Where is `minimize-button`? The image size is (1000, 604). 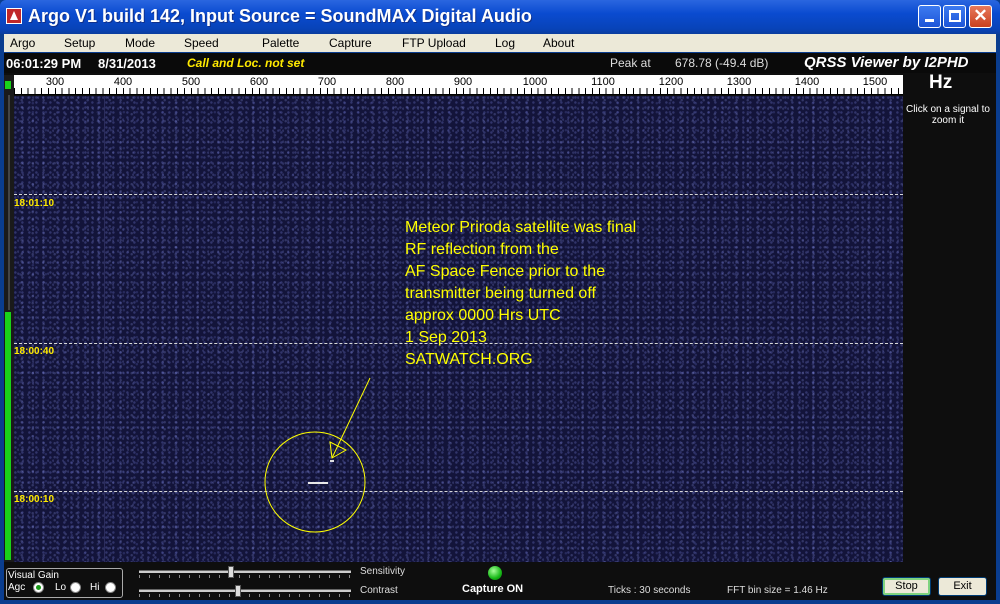 minimize-button is located at coordinates (929, 16).